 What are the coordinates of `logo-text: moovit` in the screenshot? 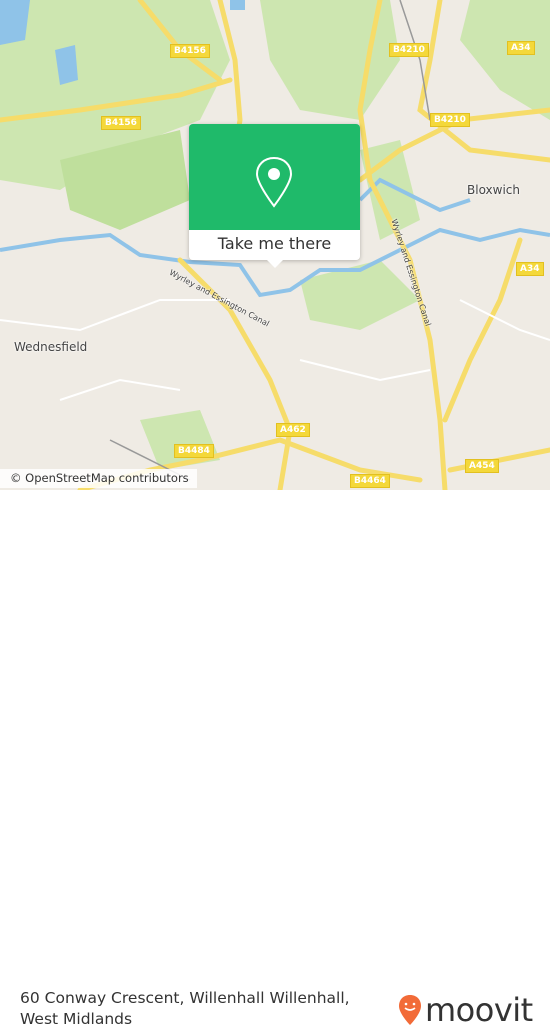 It's located at (479, 1010).